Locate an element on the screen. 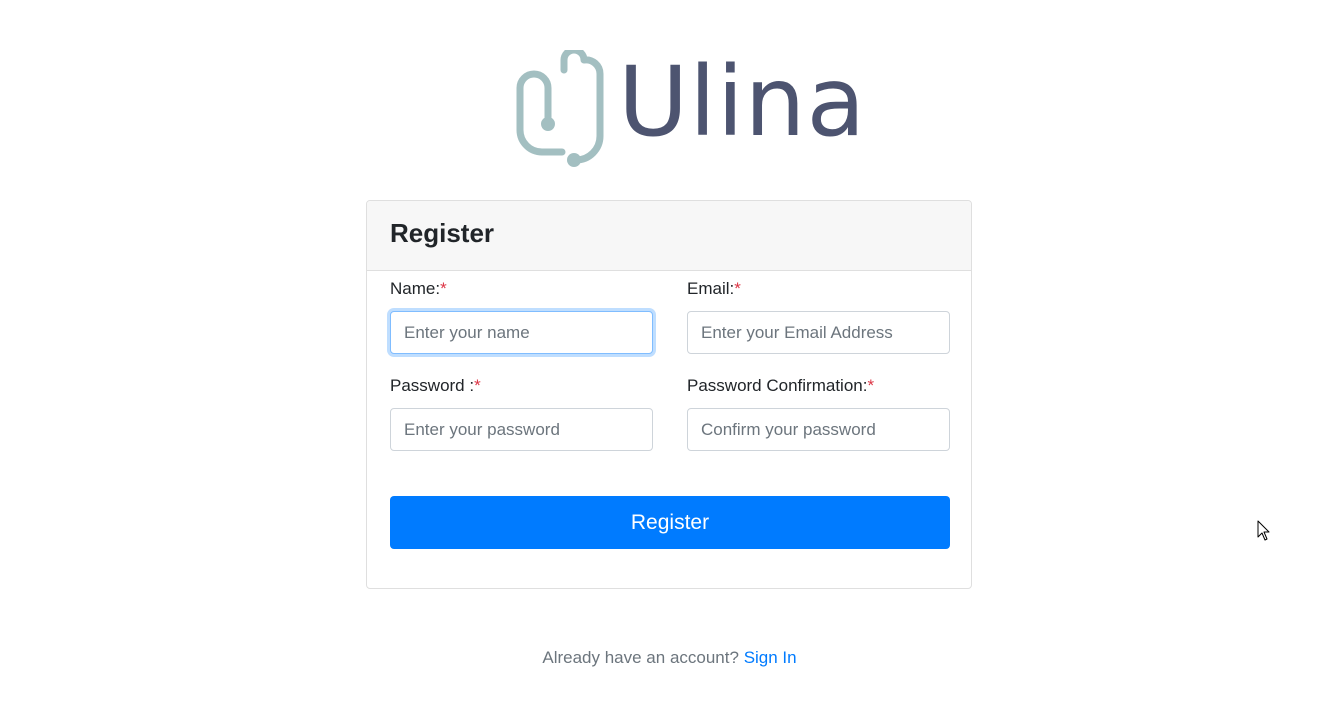 The height and width of the screenshot is (723, 1329). ulina-mark-icon is located at coordinates (560, 108).